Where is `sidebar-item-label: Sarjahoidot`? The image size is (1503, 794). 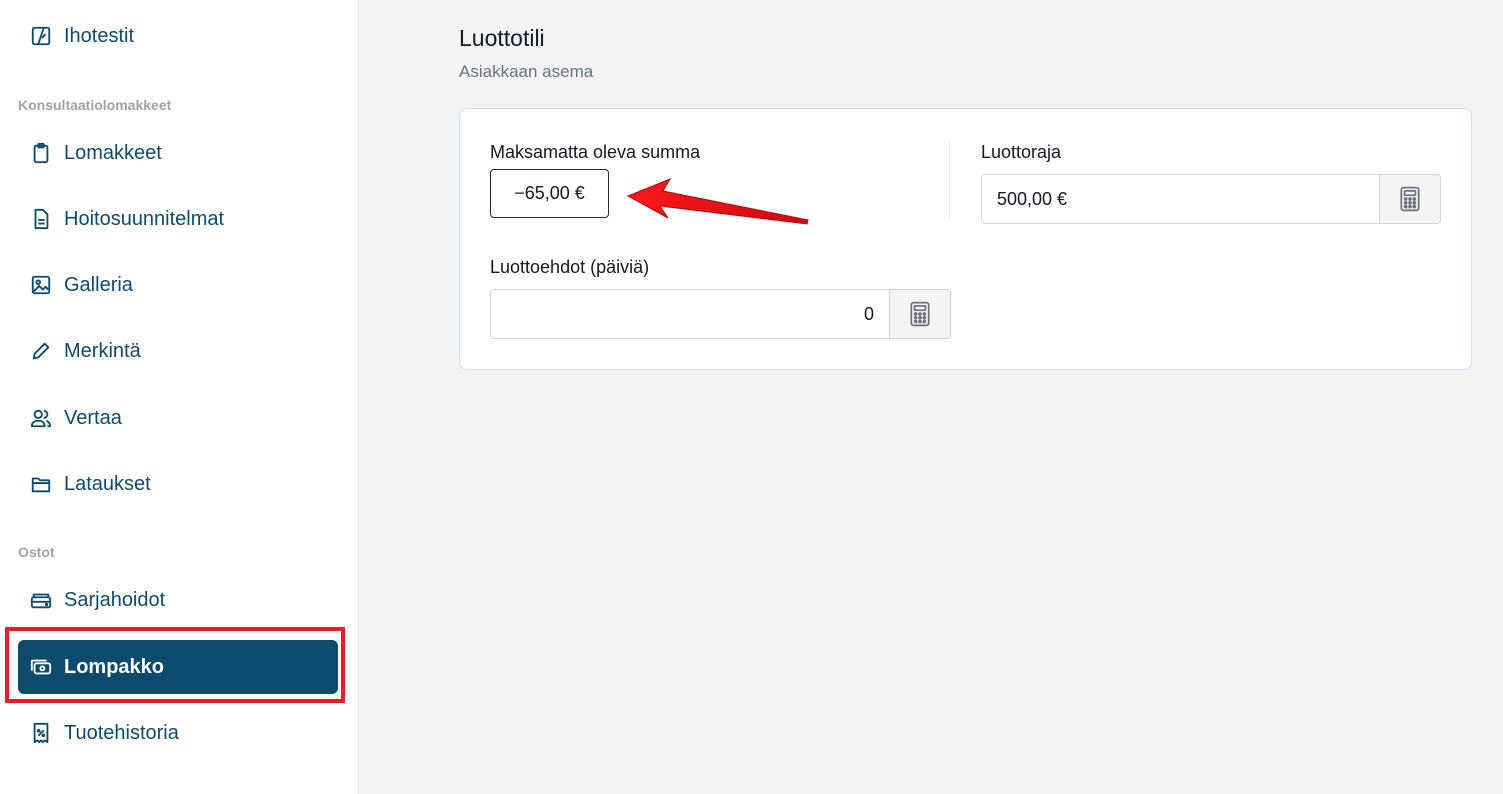 sidebar-item-label: Sarjahoidot is located at coordinates (115, 599).